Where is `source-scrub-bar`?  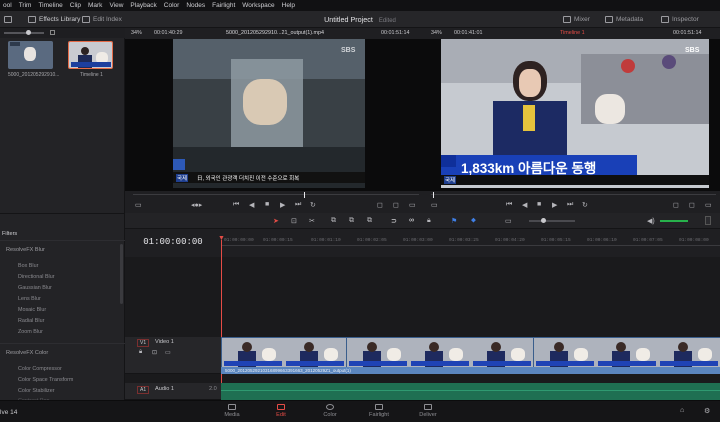
source-scrub-bar is located at coordinates (276, 194).